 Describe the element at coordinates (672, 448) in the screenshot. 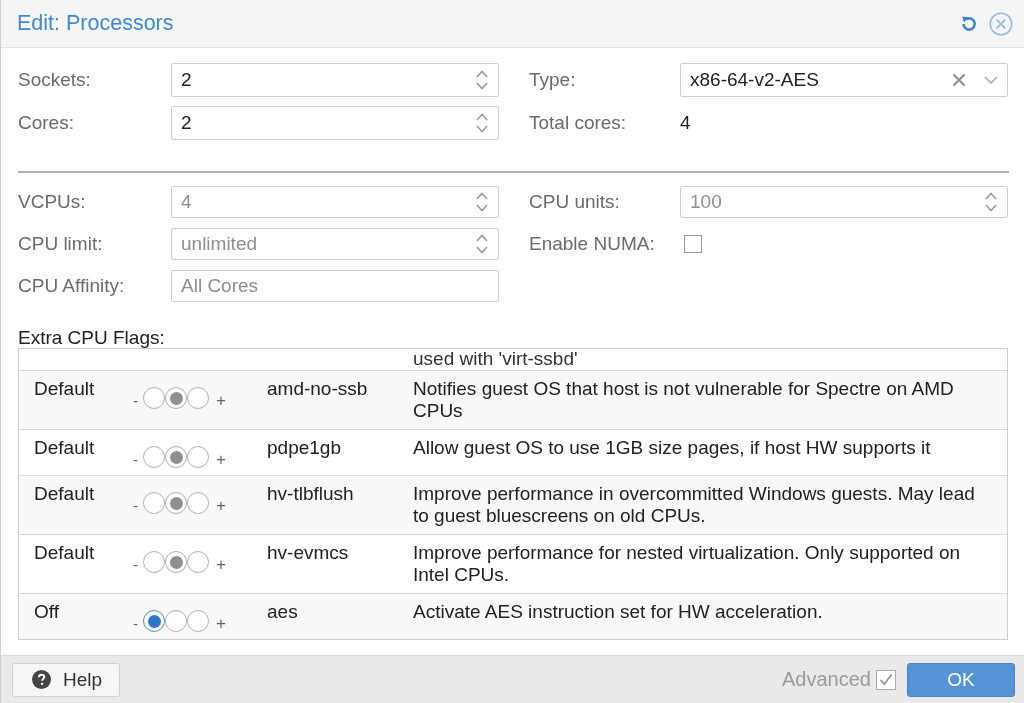

I see `table-cell: Allow guest OS to use 1GB size pages, if host HW supports it` at that location.